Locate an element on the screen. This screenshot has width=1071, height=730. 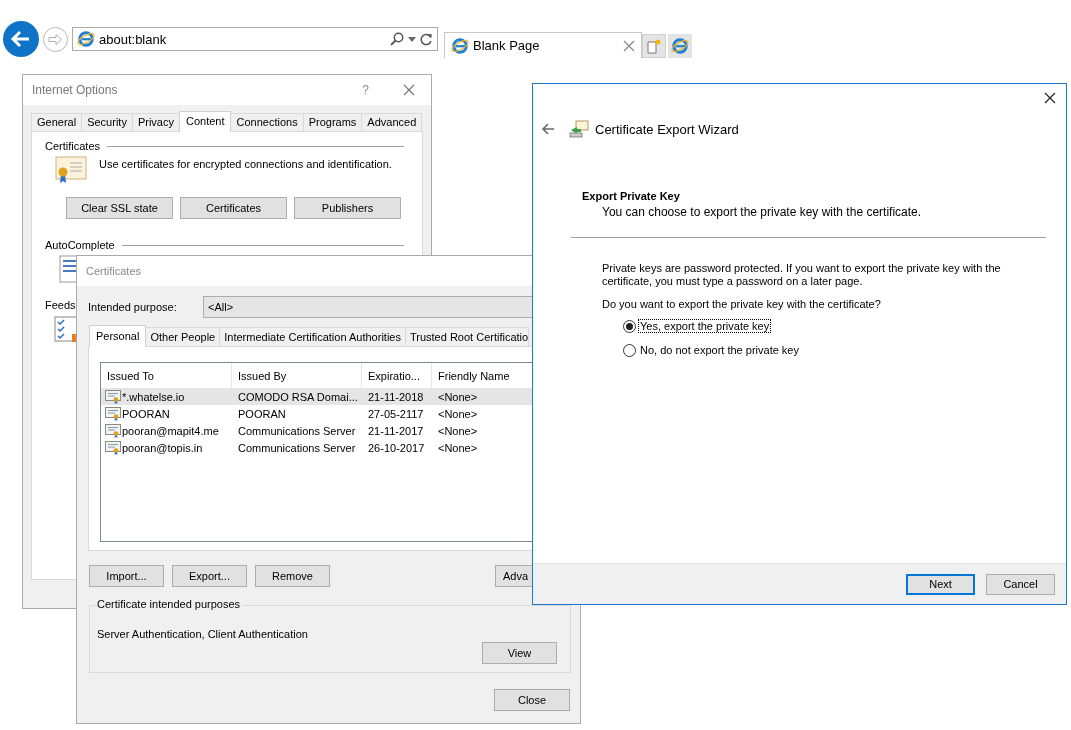
back-arrow-icon is located at coordinates (548, 129).